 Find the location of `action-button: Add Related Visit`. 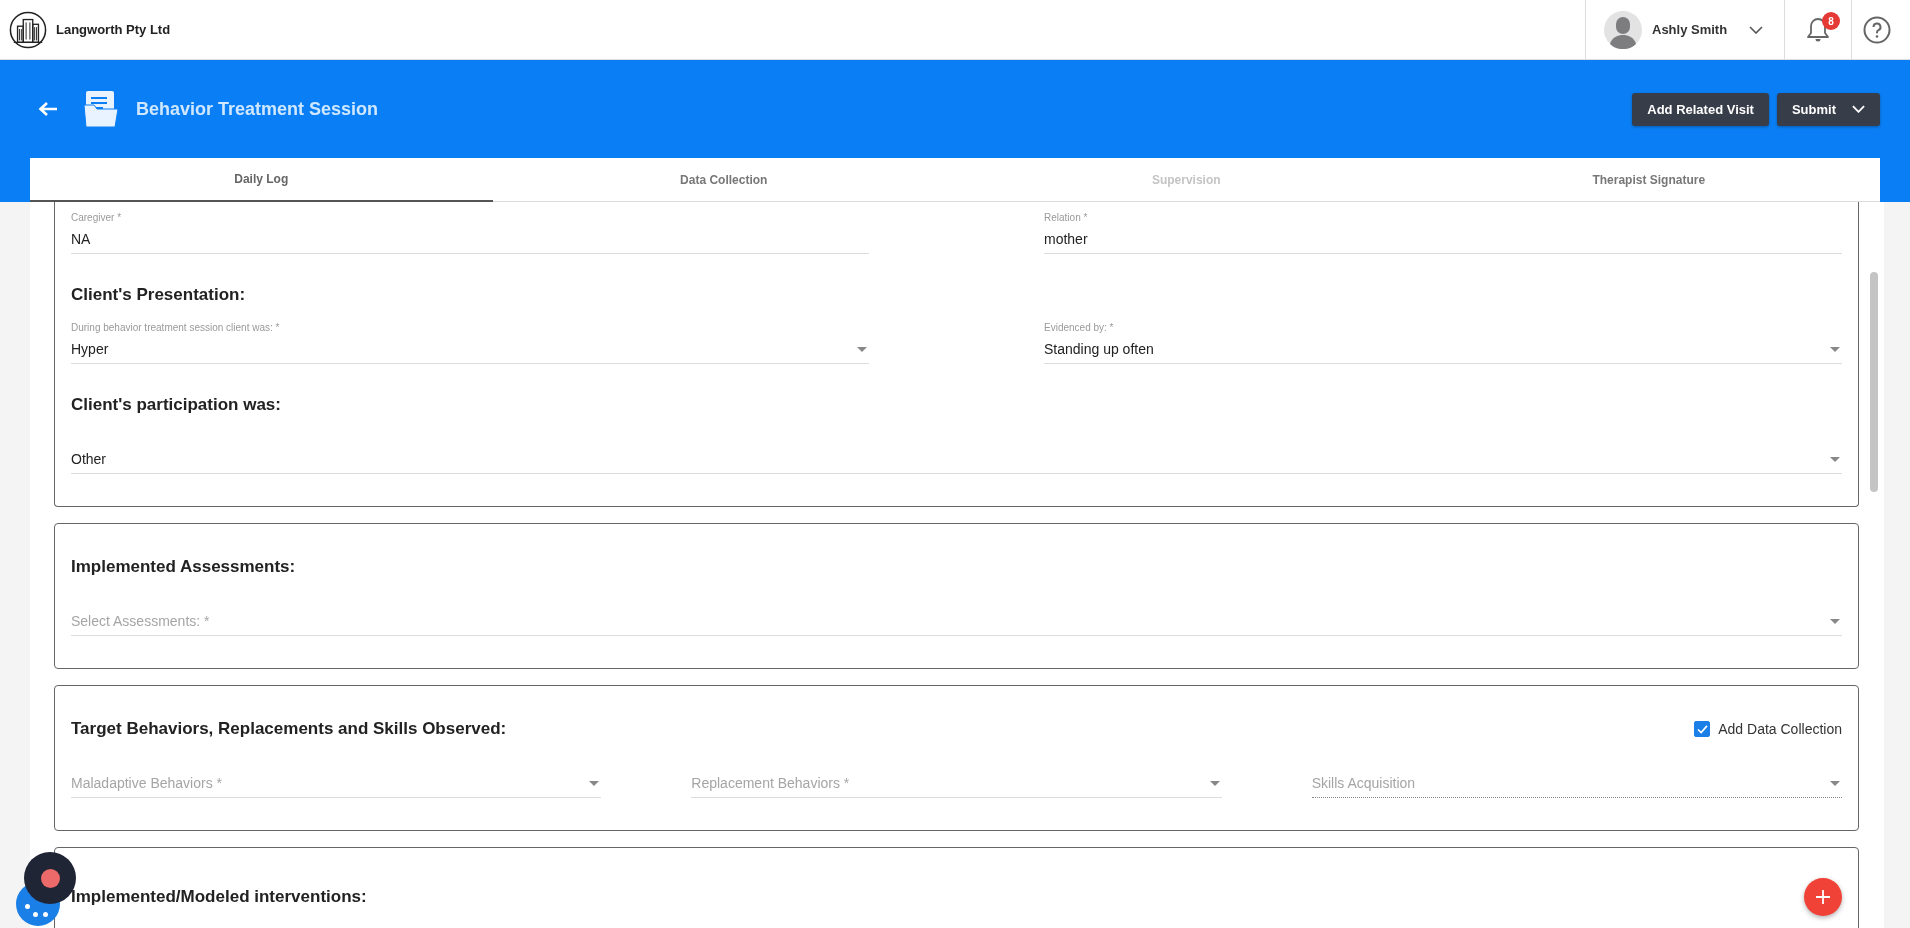

action-button: Add Related Visit is located at coordinates (1700, 109).